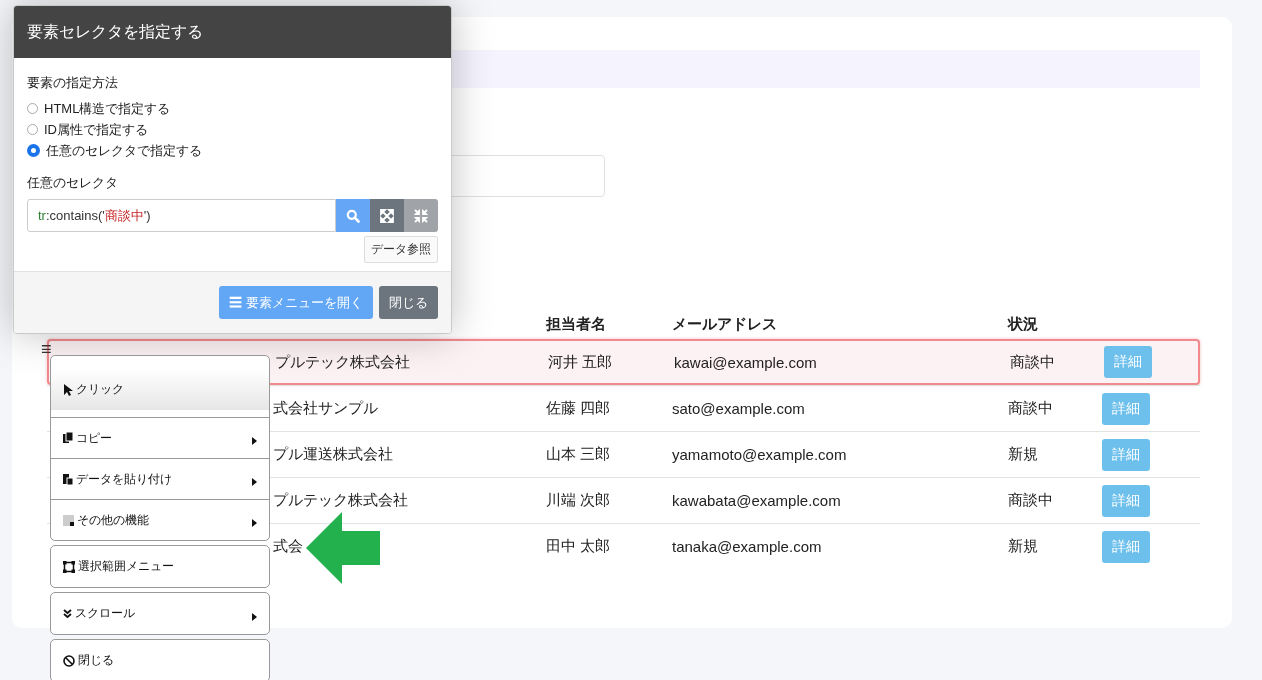  Describe the element at coordinates (107, 108) in the screenshot. I see `radio-label: HTML構造で指定する` at that location.